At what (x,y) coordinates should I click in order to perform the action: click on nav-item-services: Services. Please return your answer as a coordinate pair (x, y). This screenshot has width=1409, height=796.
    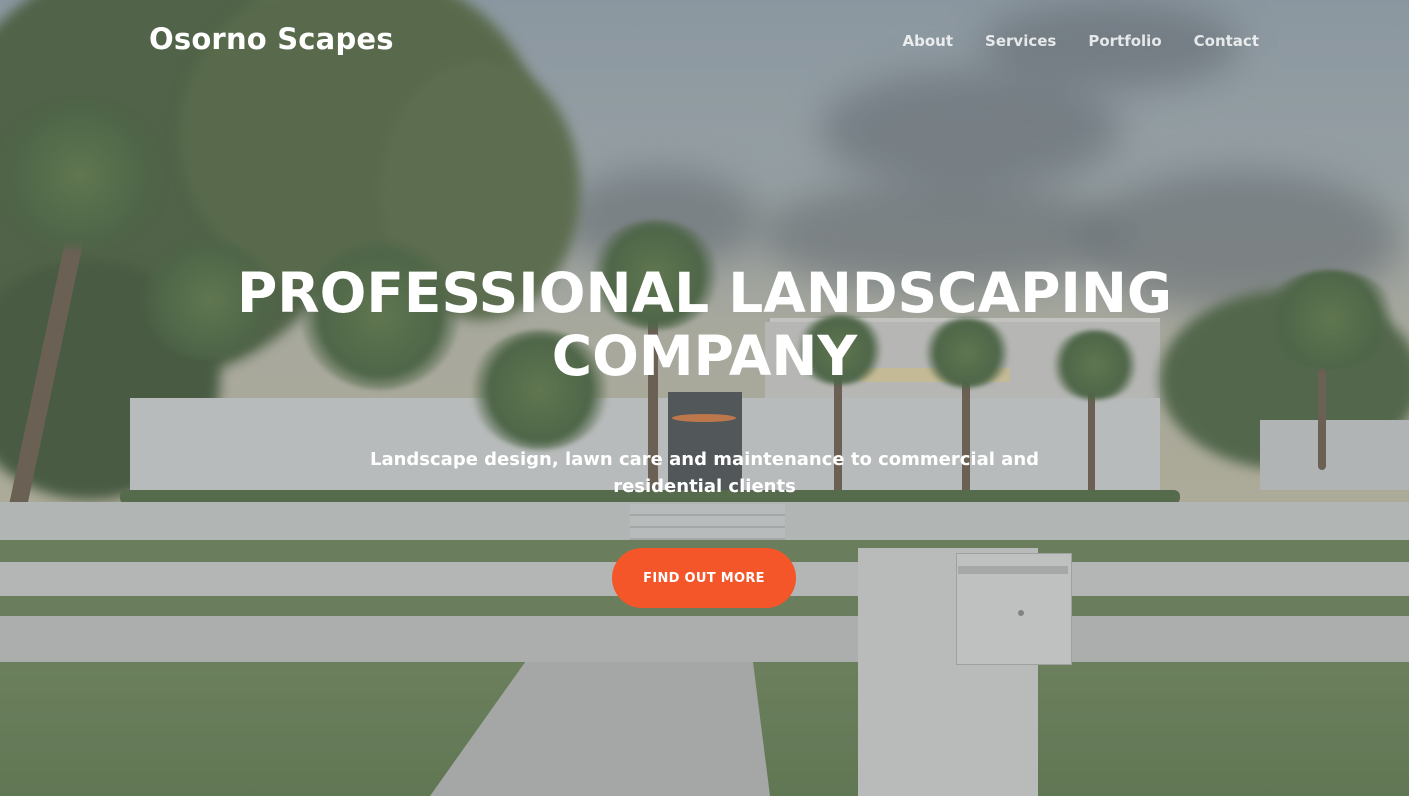
    Looking at the image, I should click on (1020, 40).